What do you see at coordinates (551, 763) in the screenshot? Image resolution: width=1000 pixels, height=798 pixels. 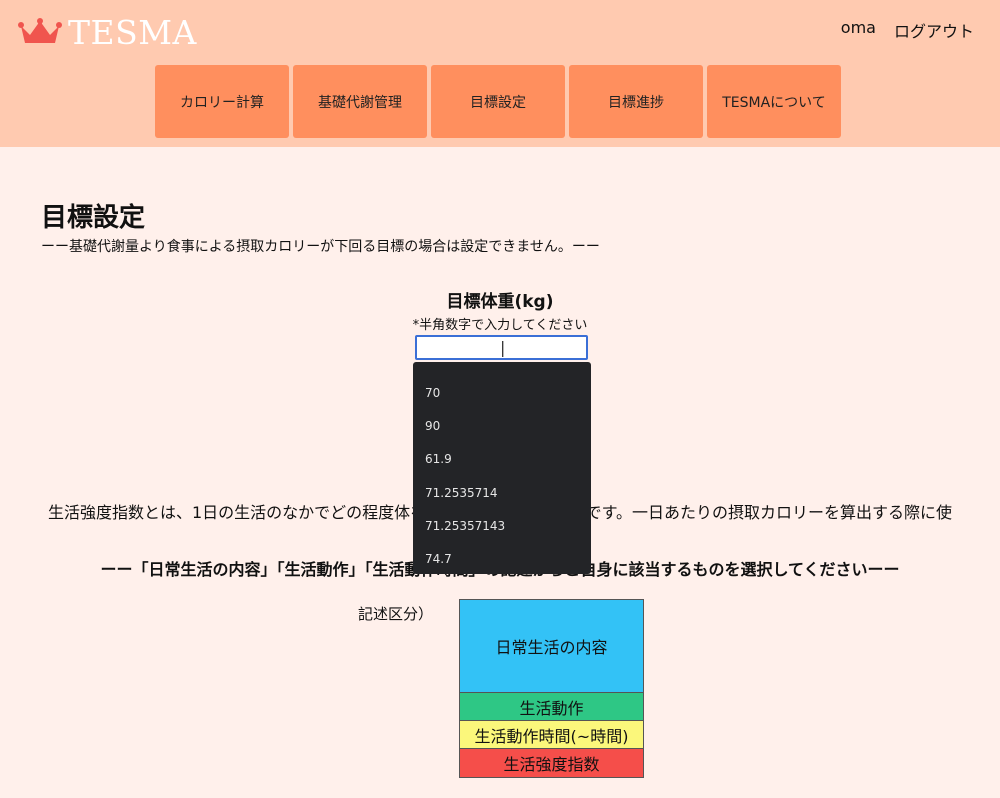 I see `legend-intensity-index: 生活強度指数` at bounding box center [551, 763].